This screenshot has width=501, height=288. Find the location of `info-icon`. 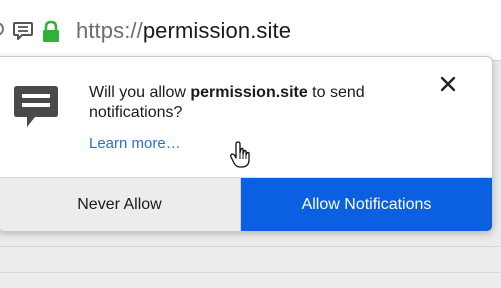

info-icon is located at coordinates (2, 29).